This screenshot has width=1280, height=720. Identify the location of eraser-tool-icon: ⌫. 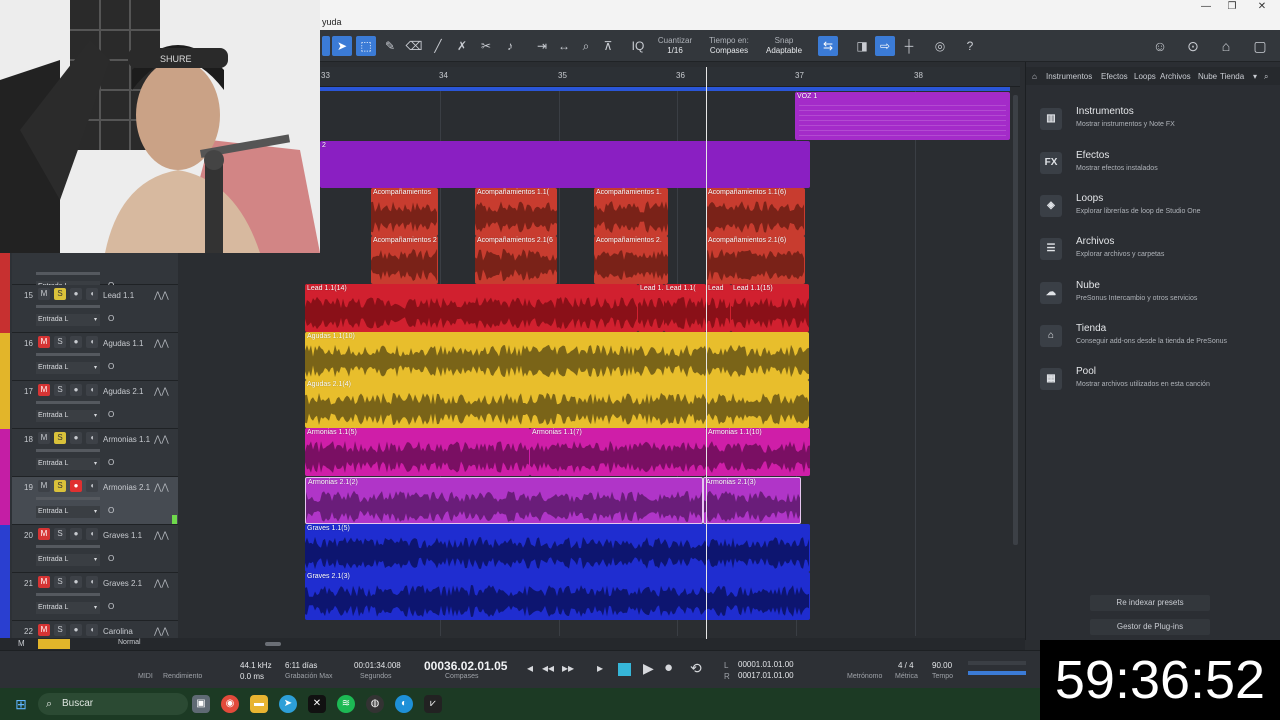
(414, 46).